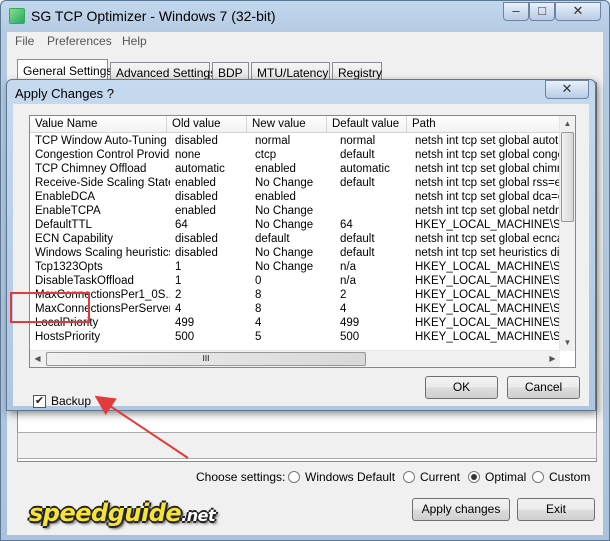 This screenshot has width=610, height=541. What do you see at coordinates (134, 41) in the screenshot?
I see `menu-help: Help` at bounding box center [134, 41].